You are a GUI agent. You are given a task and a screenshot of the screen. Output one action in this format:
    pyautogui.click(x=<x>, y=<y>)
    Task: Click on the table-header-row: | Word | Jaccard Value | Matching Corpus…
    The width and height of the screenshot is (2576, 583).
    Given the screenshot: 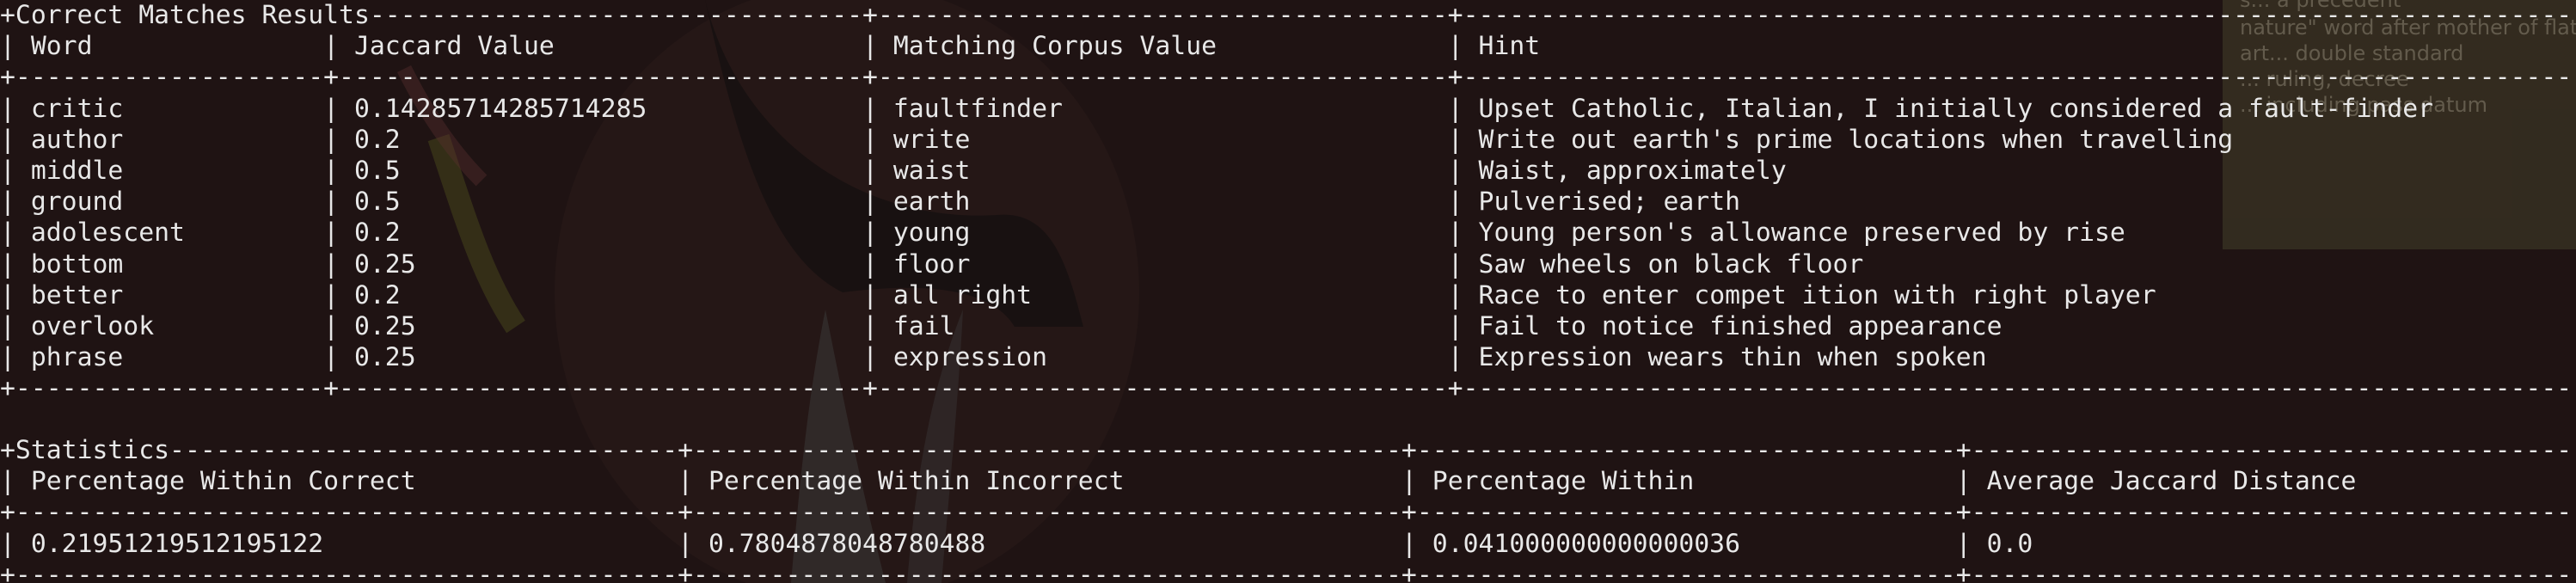 What is the action you would take?
    pyautogui.click(x=1288, y=46)
    